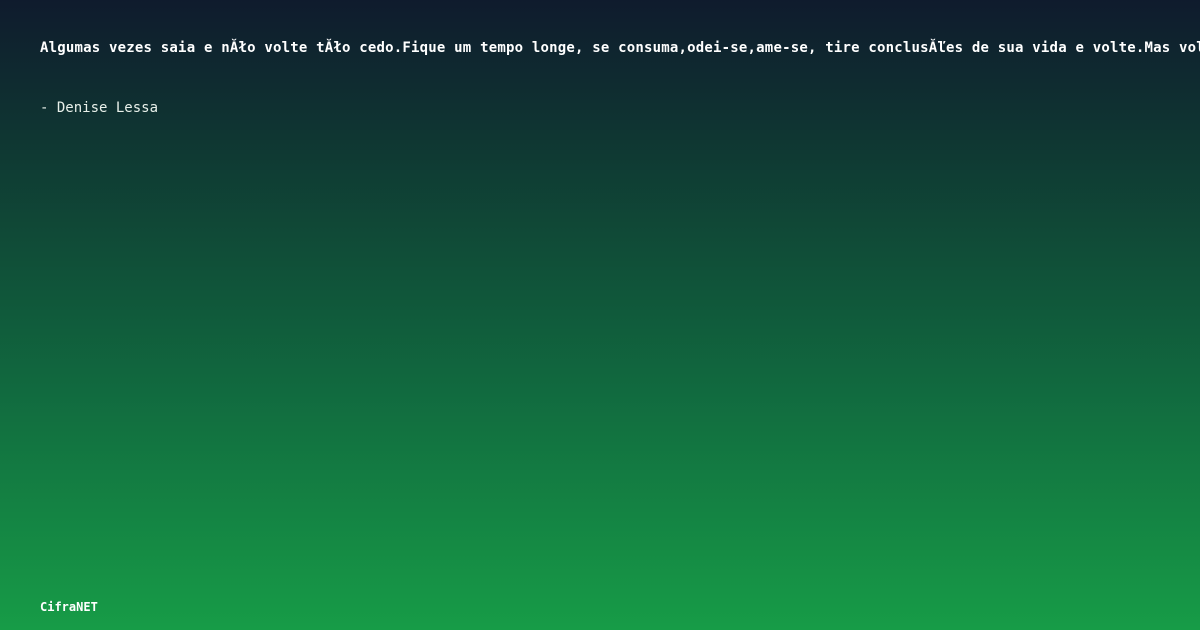 The image size is (1200, 630). What do you see at coordinates (69, 607) in the screenshot?
I see `brand-logo-text: CifraNET` at bounding box center [69, 607].